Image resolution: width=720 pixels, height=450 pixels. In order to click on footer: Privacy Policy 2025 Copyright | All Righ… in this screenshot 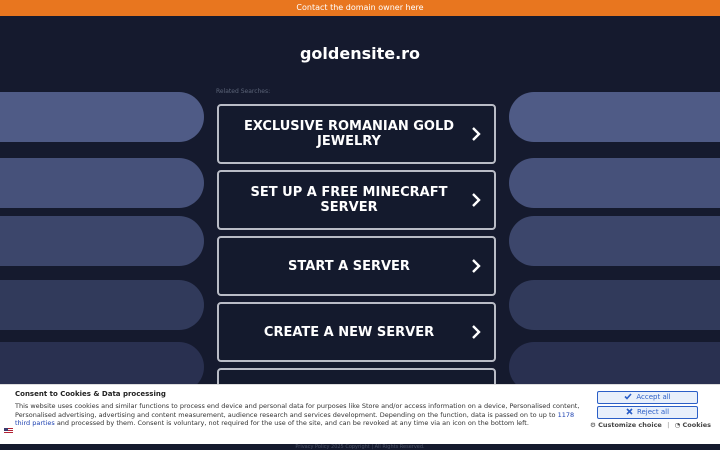, I will do `click(360, 447)`.